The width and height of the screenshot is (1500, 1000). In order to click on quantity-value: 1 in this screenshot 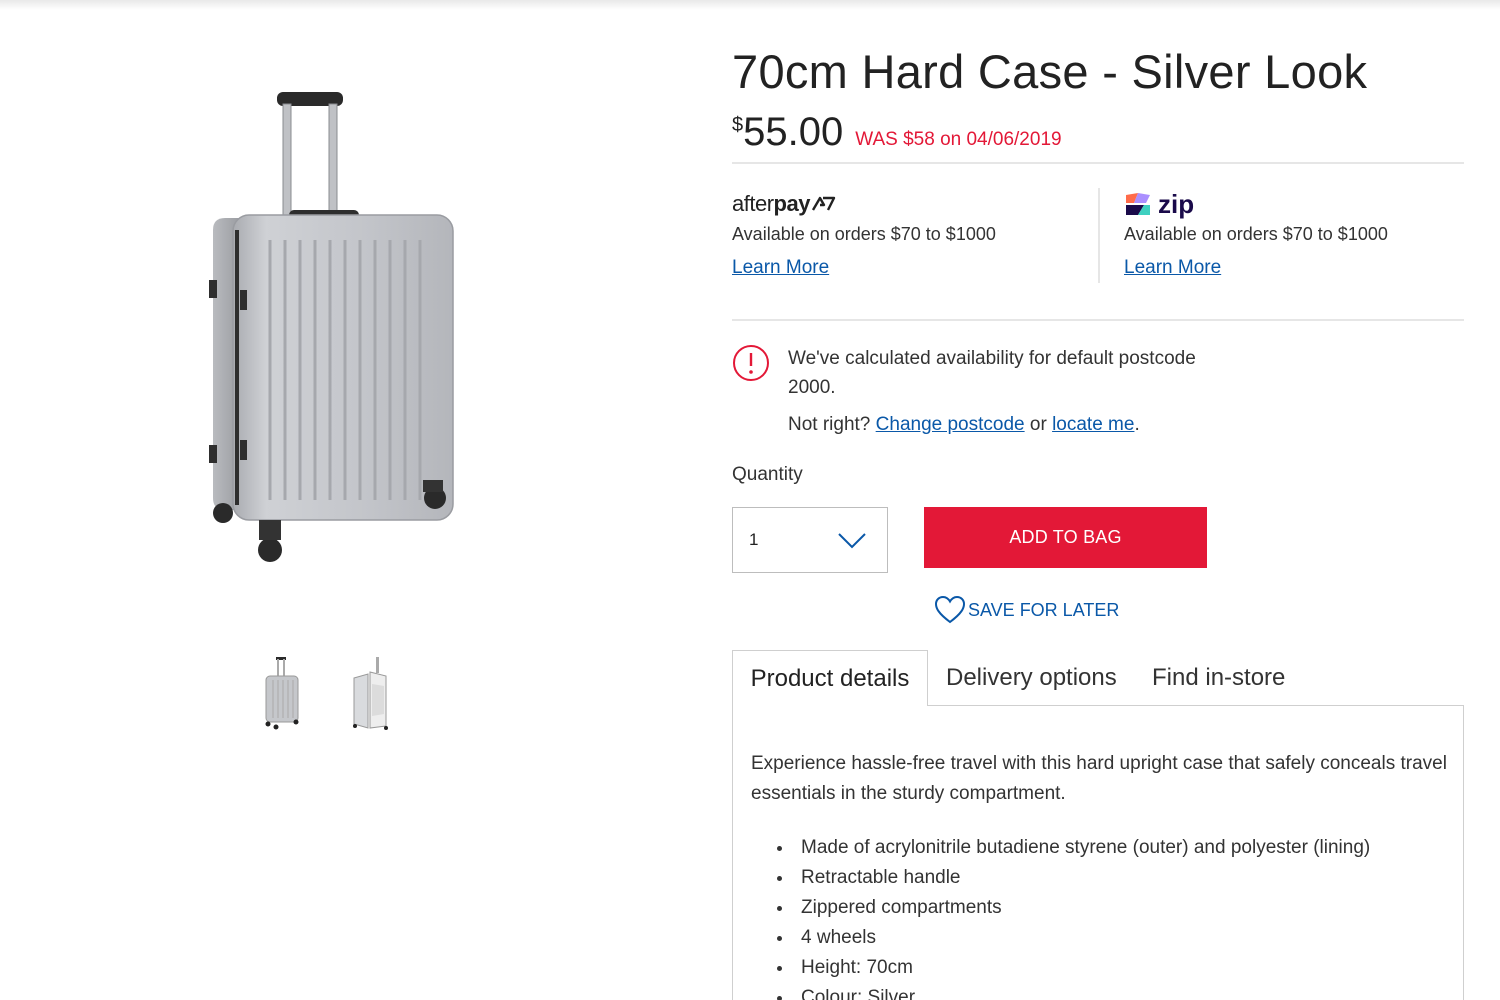, I will do `click(754, 539)`.